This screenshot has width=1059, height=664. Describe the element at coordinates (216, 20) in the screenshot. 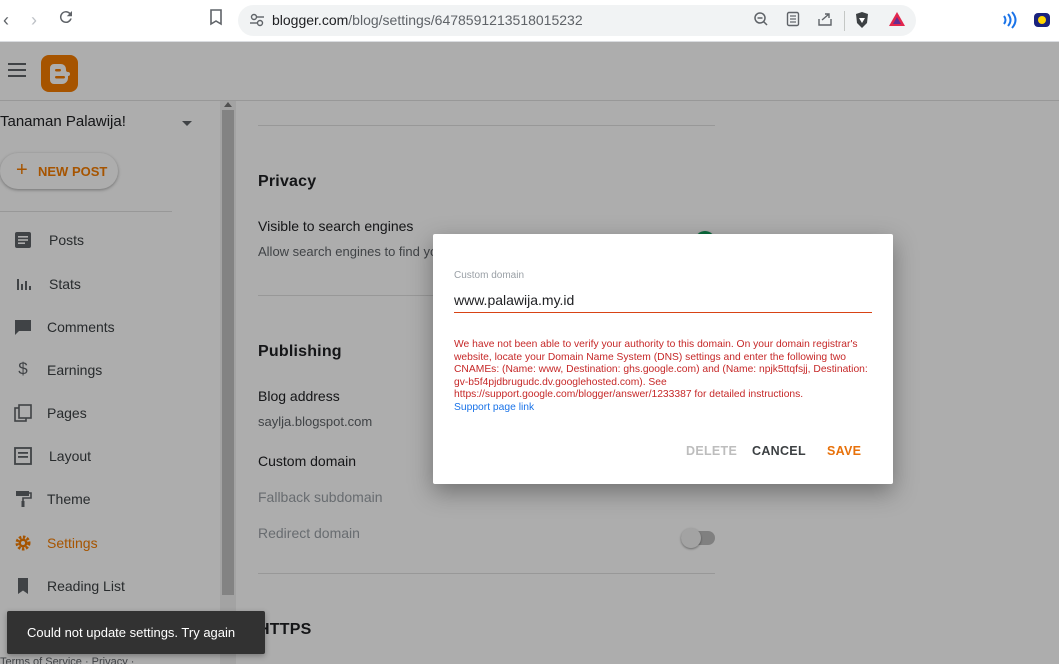

I see `bookmark-icon` at that location.